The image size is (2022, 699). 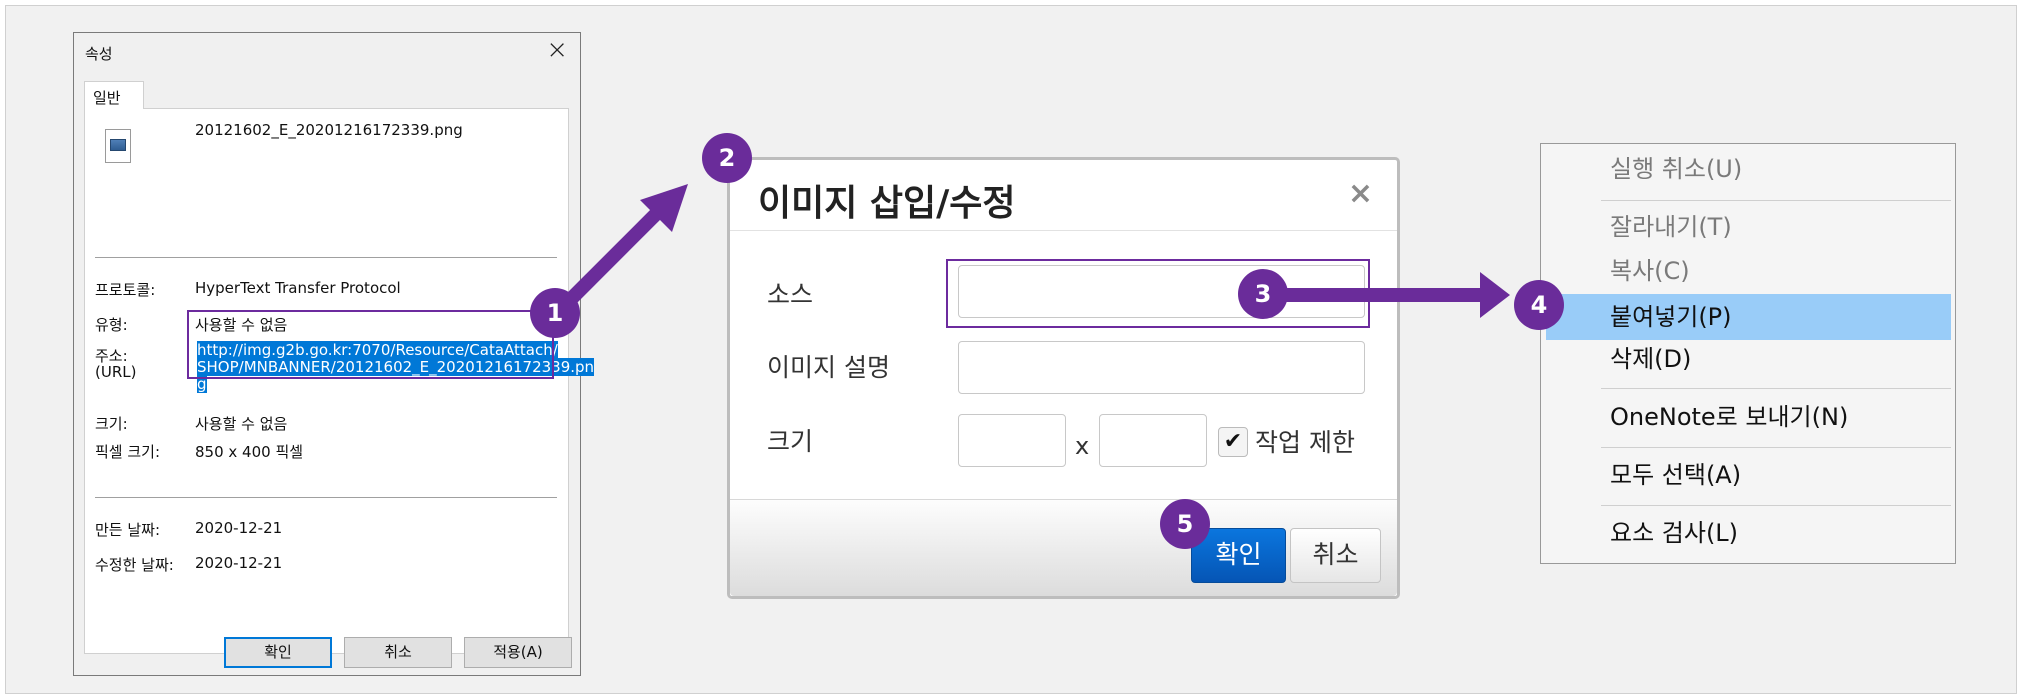 What do you see at coordinates (1185, 524) in the screenshot?
I see `step-badge-5: 5` at bounding box center [1185, 524].